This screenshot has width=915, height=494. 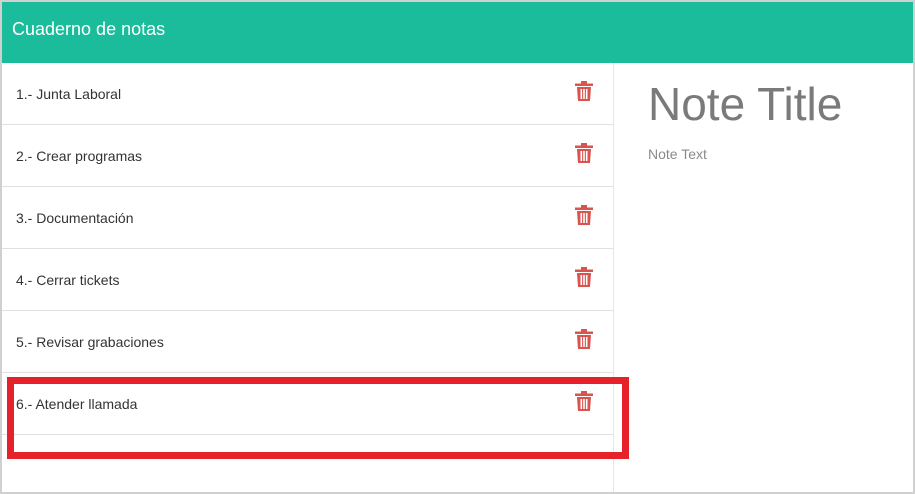 I want to click on note-label: 4.- Cerrar tickets, so click(x=67, y=280).